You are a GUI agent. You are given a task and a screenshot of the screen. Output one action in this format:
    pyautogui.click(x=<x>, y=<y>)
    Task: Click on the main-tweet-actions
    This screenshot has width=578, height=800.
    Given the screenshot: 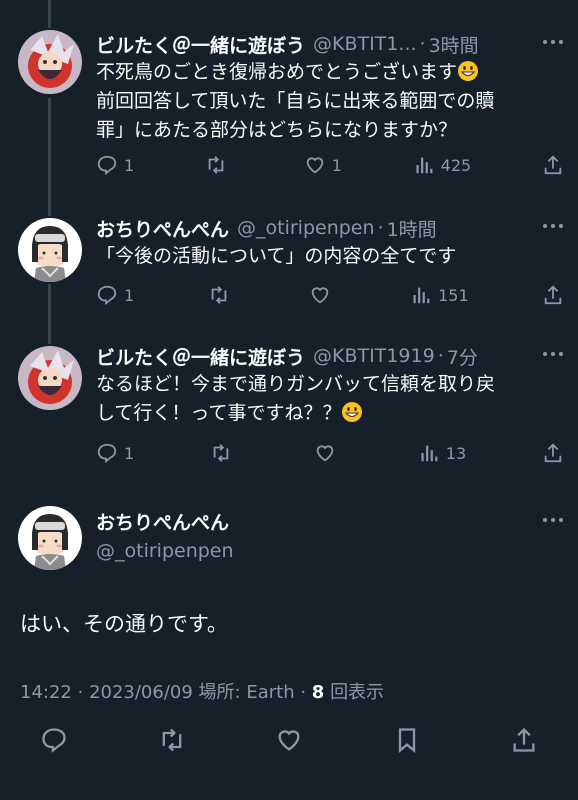 What is the action you would take?
    pyautogui.click(x=289, y=740)
    